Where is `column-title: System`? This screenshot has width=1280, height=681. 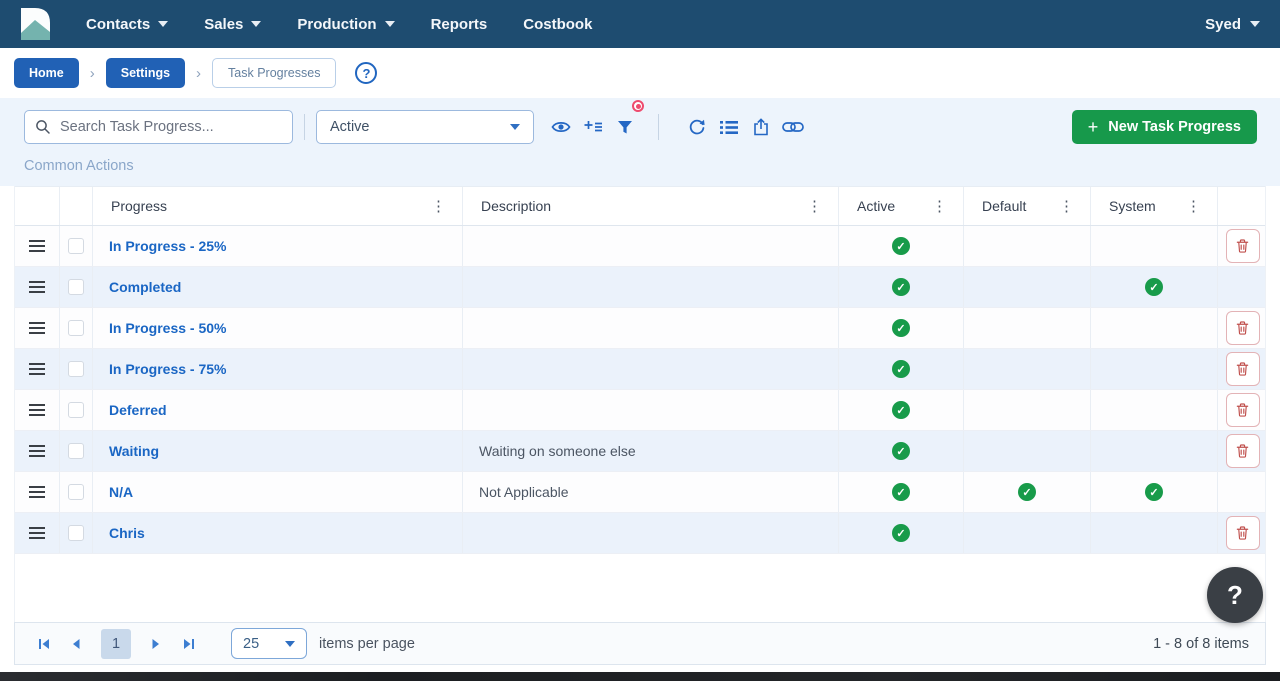 column-title: System is located at coordinates (1132, 206).